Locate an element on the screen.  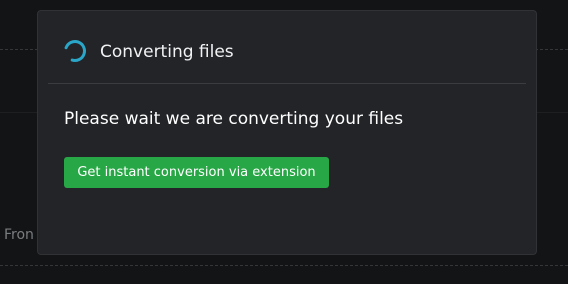
dialog-divider is located at coordinates (287, 83).